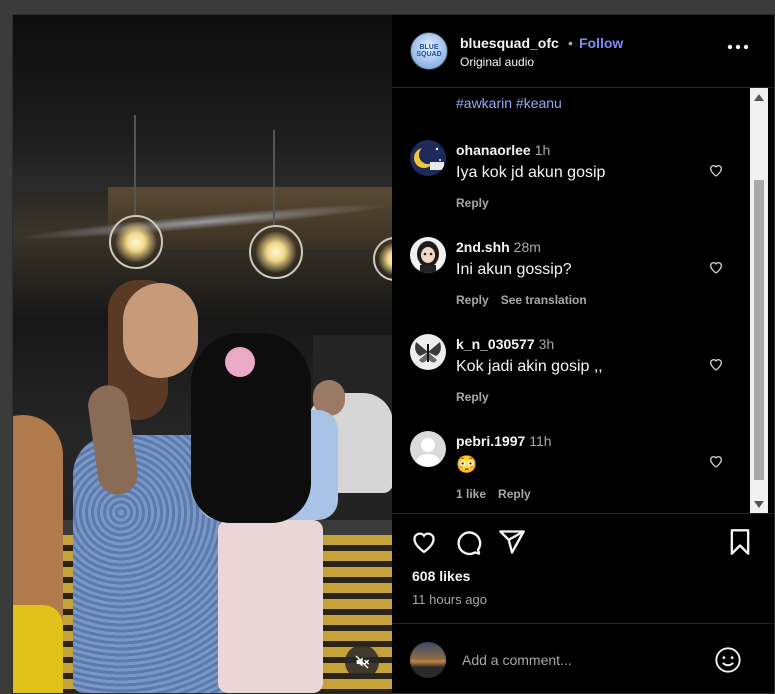  Describe the element at coordinates (527, 247) in the screenshot. I see `comment-time: 28m` at that location.